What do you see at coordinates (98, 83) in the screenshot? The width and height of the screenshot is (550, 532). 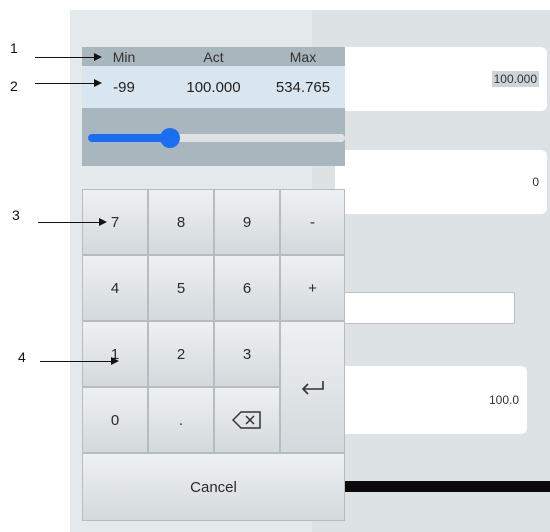 I see `annotation-2-arrow-icon` at bounding box center [98, 83].